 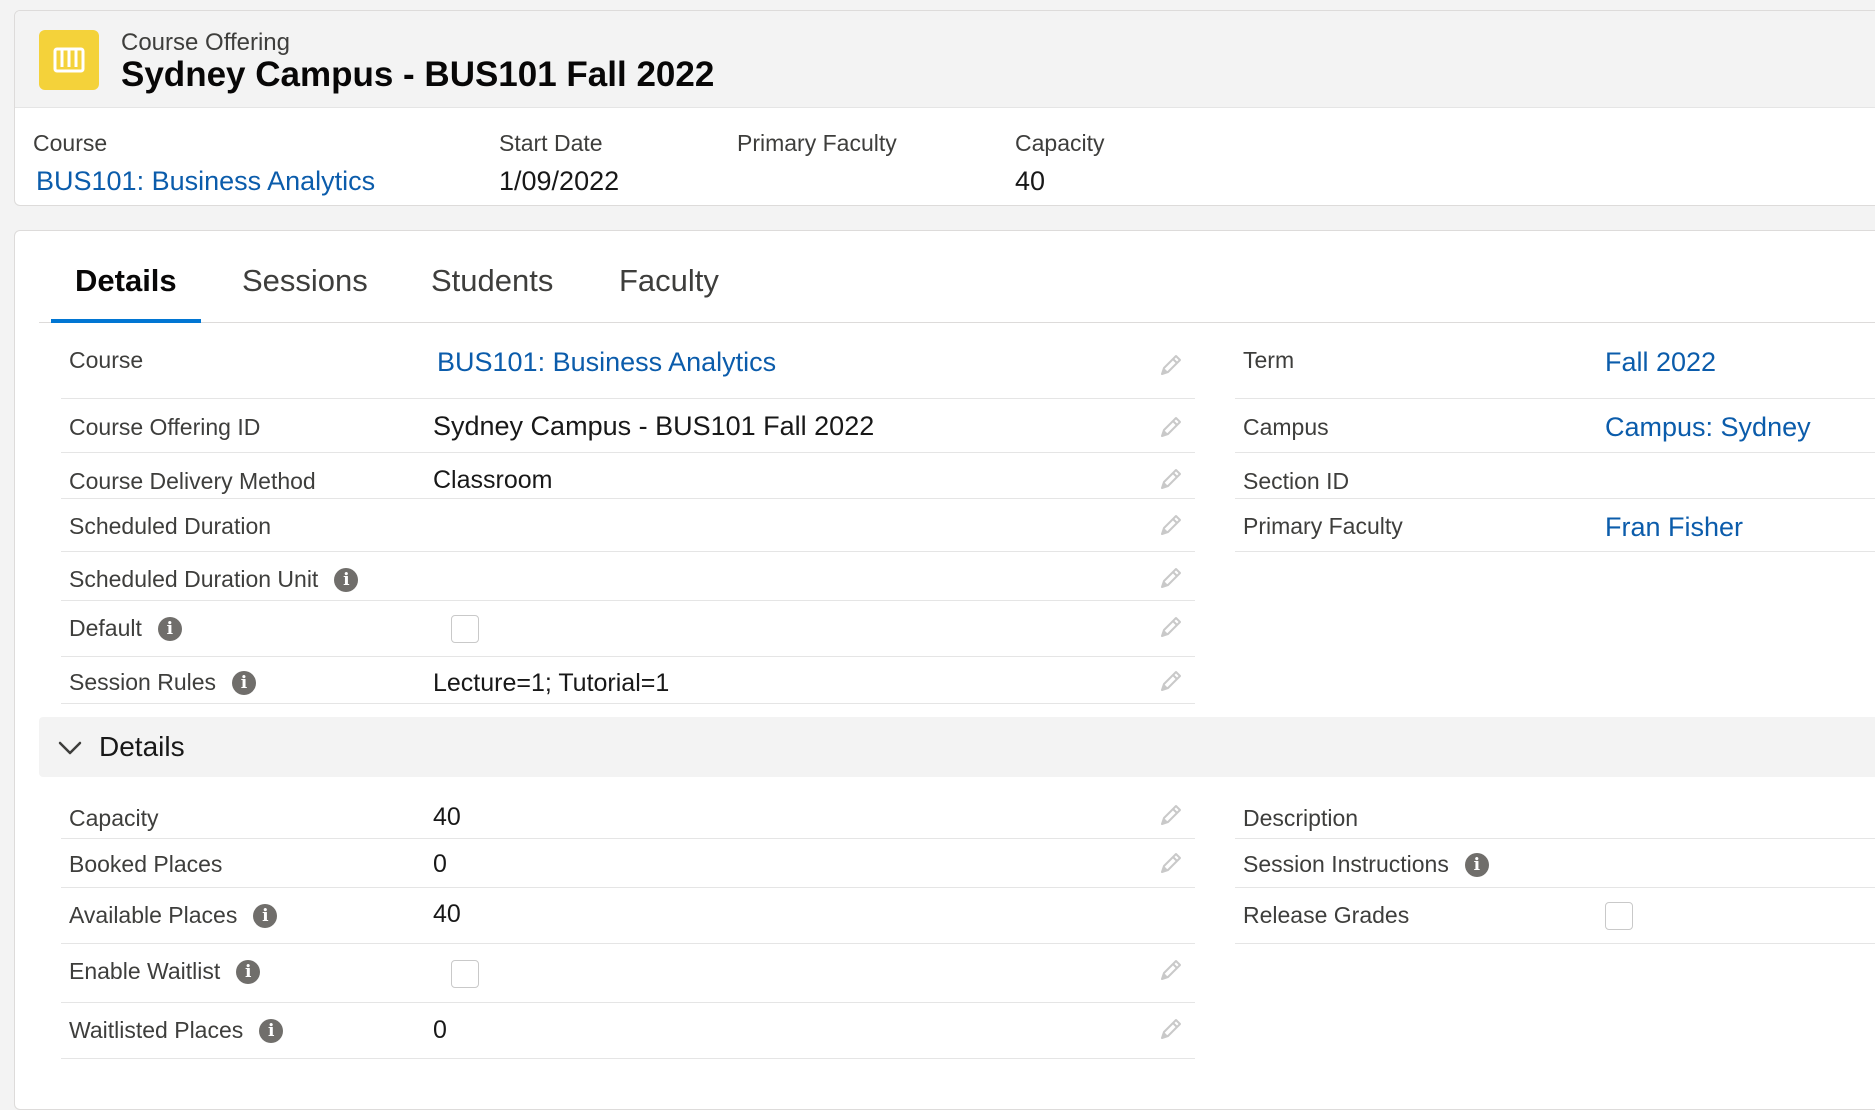 I want to click on field-release-grades: Release Grades, so click(x=1555, y=916).